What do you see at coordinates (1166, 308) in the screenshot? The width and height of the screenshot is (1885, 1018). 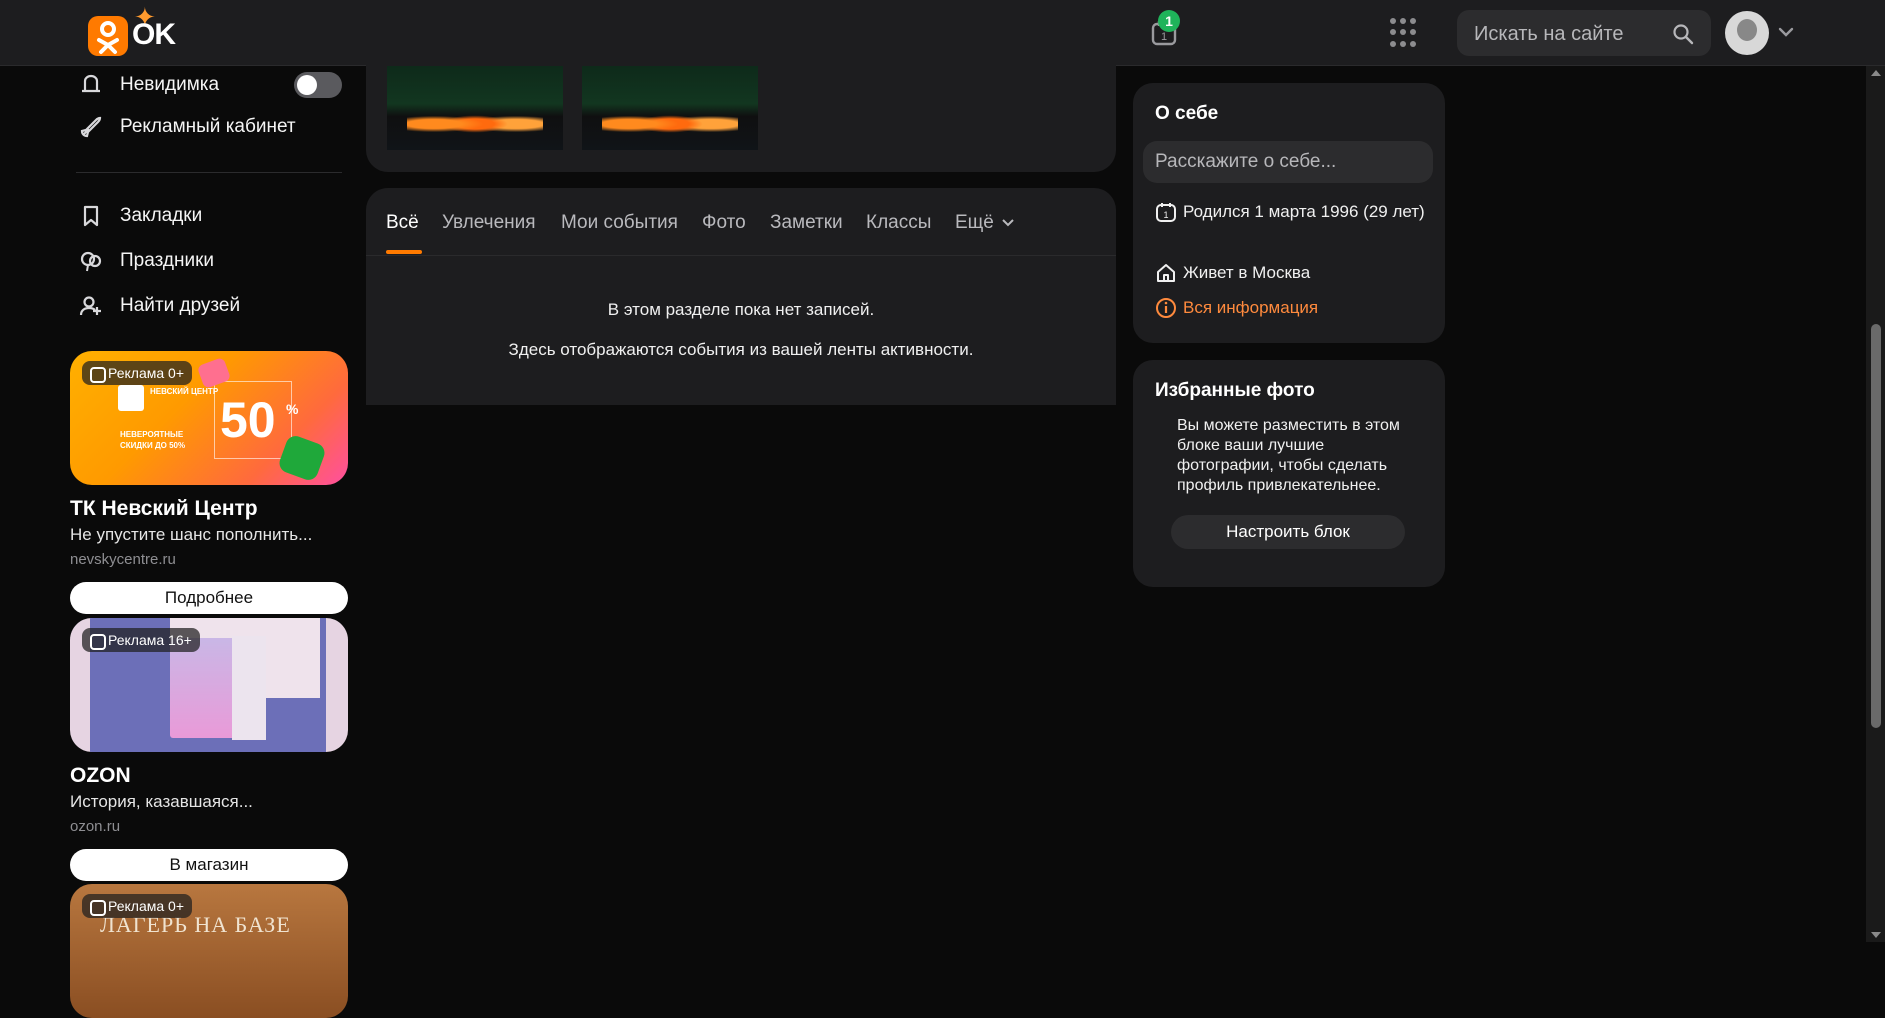 I see `info-icon` at bounding box center [1166, 308].